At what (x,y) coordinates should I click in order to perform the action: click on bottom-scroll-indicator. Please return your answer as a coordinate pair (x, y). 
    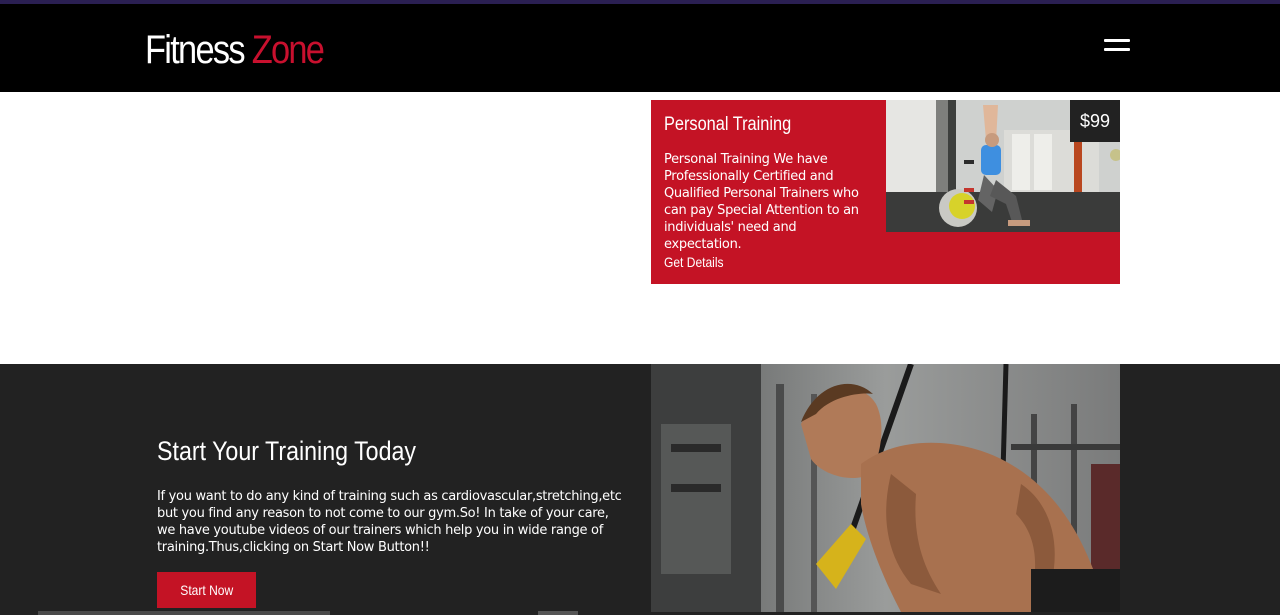
    Looking at the image, I should click on (184, 613).